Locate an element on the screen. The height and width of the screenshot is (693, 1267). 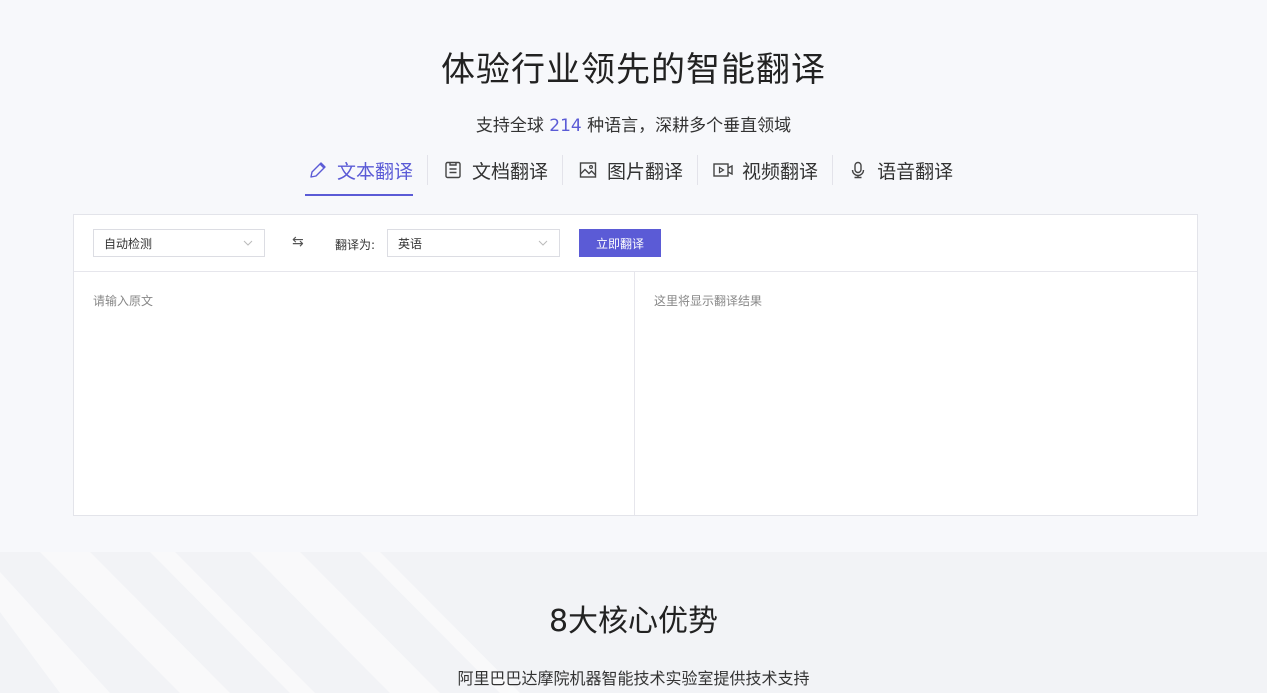
tab-label: 语音翻译 is located at coordinates (915, 171).